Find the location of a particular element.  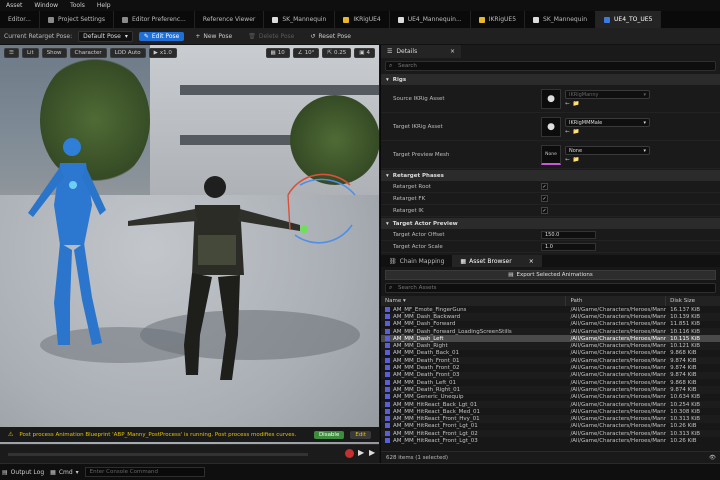

forward-icon: ▶ is located at coordinates (372, 452).